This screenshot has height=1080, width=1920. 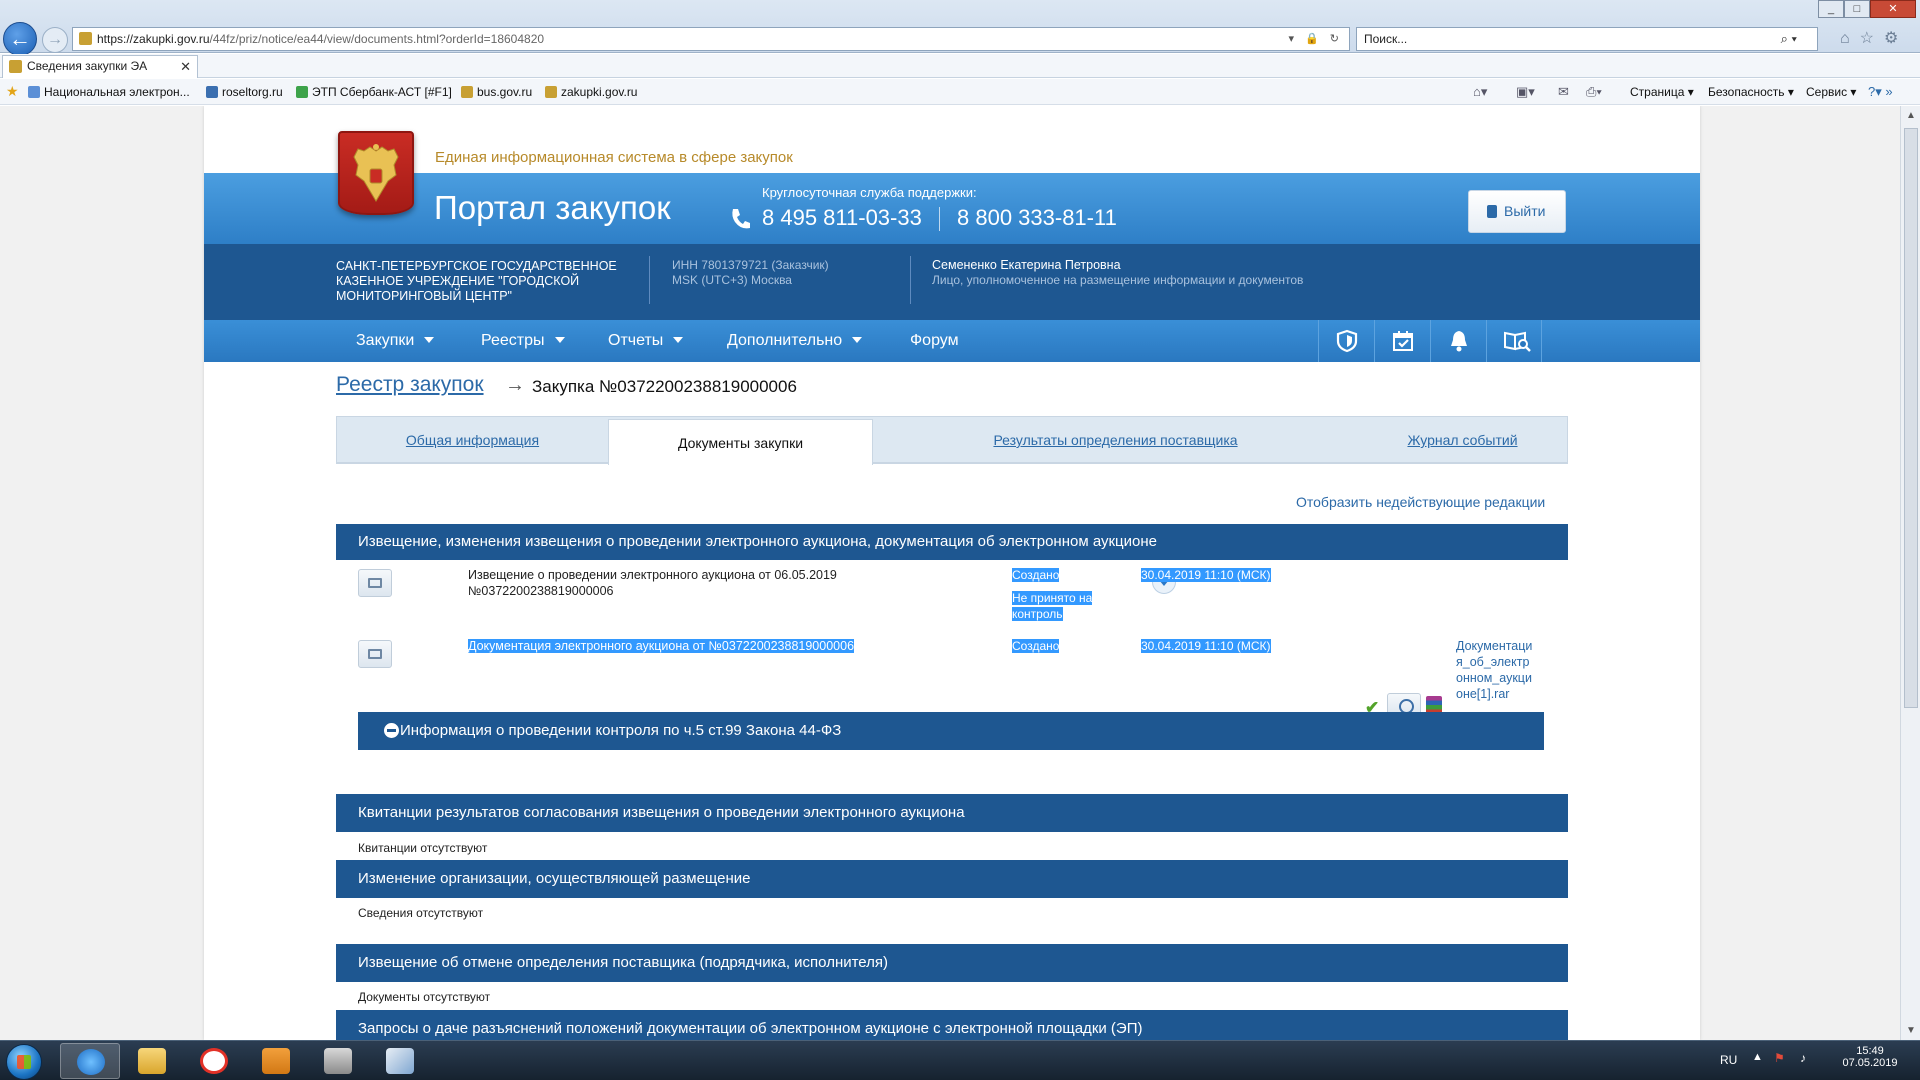 I want to click on calendar-check-icon, so click(x=1403, y=341).